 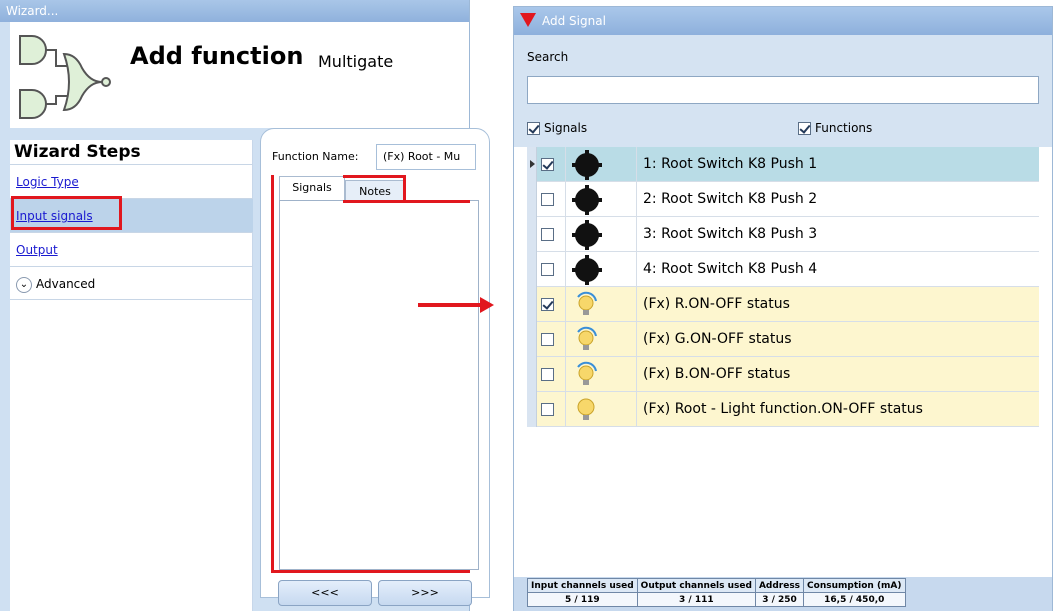 What do you see at coordinates (426, 157) in the screenshot?
I see `function-name-field: (Fx) Root - Mu` at bounding box center [426, 157].